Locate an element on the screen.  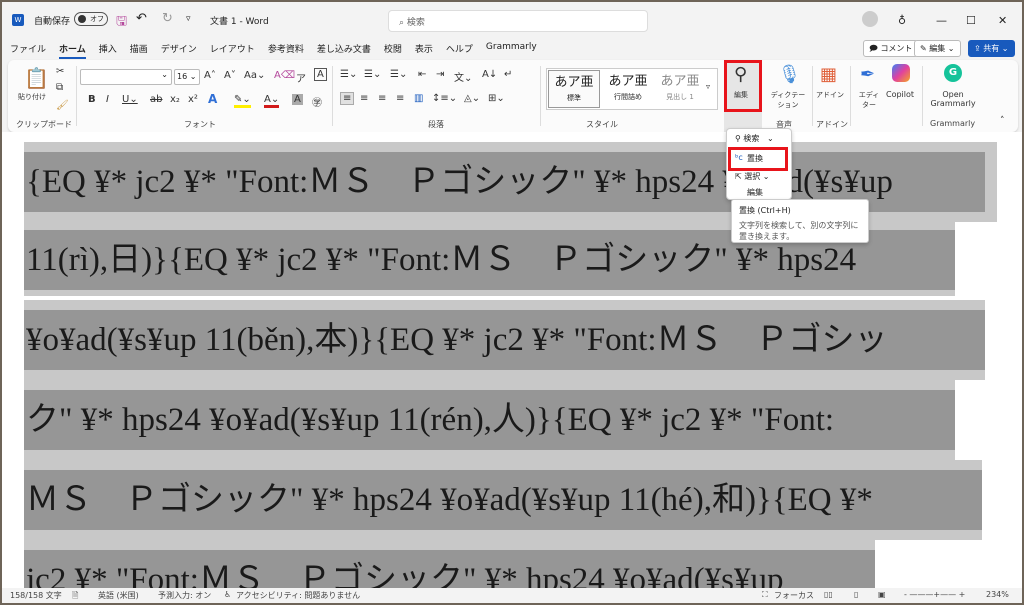
underline-icon: U⌄ is located at coordinates (130, 99).